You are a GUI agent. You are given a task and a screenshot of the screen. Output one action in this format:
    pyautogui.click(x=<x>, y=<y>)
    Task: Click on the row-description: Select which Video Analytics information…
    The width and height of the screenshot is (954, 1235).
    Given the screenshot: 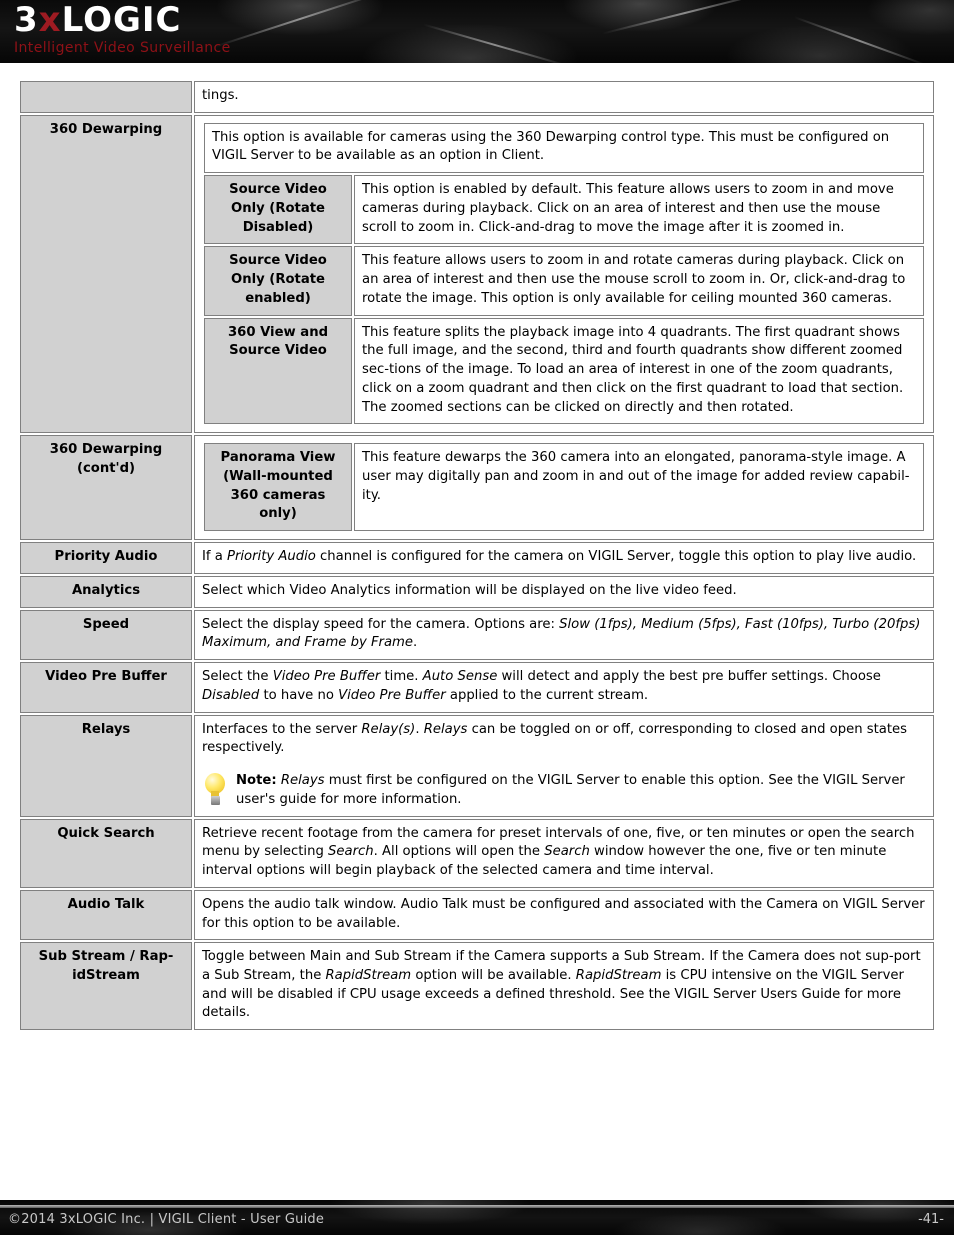 What is the action you would take?
    pyautogui.click(x=564, y=591)
    